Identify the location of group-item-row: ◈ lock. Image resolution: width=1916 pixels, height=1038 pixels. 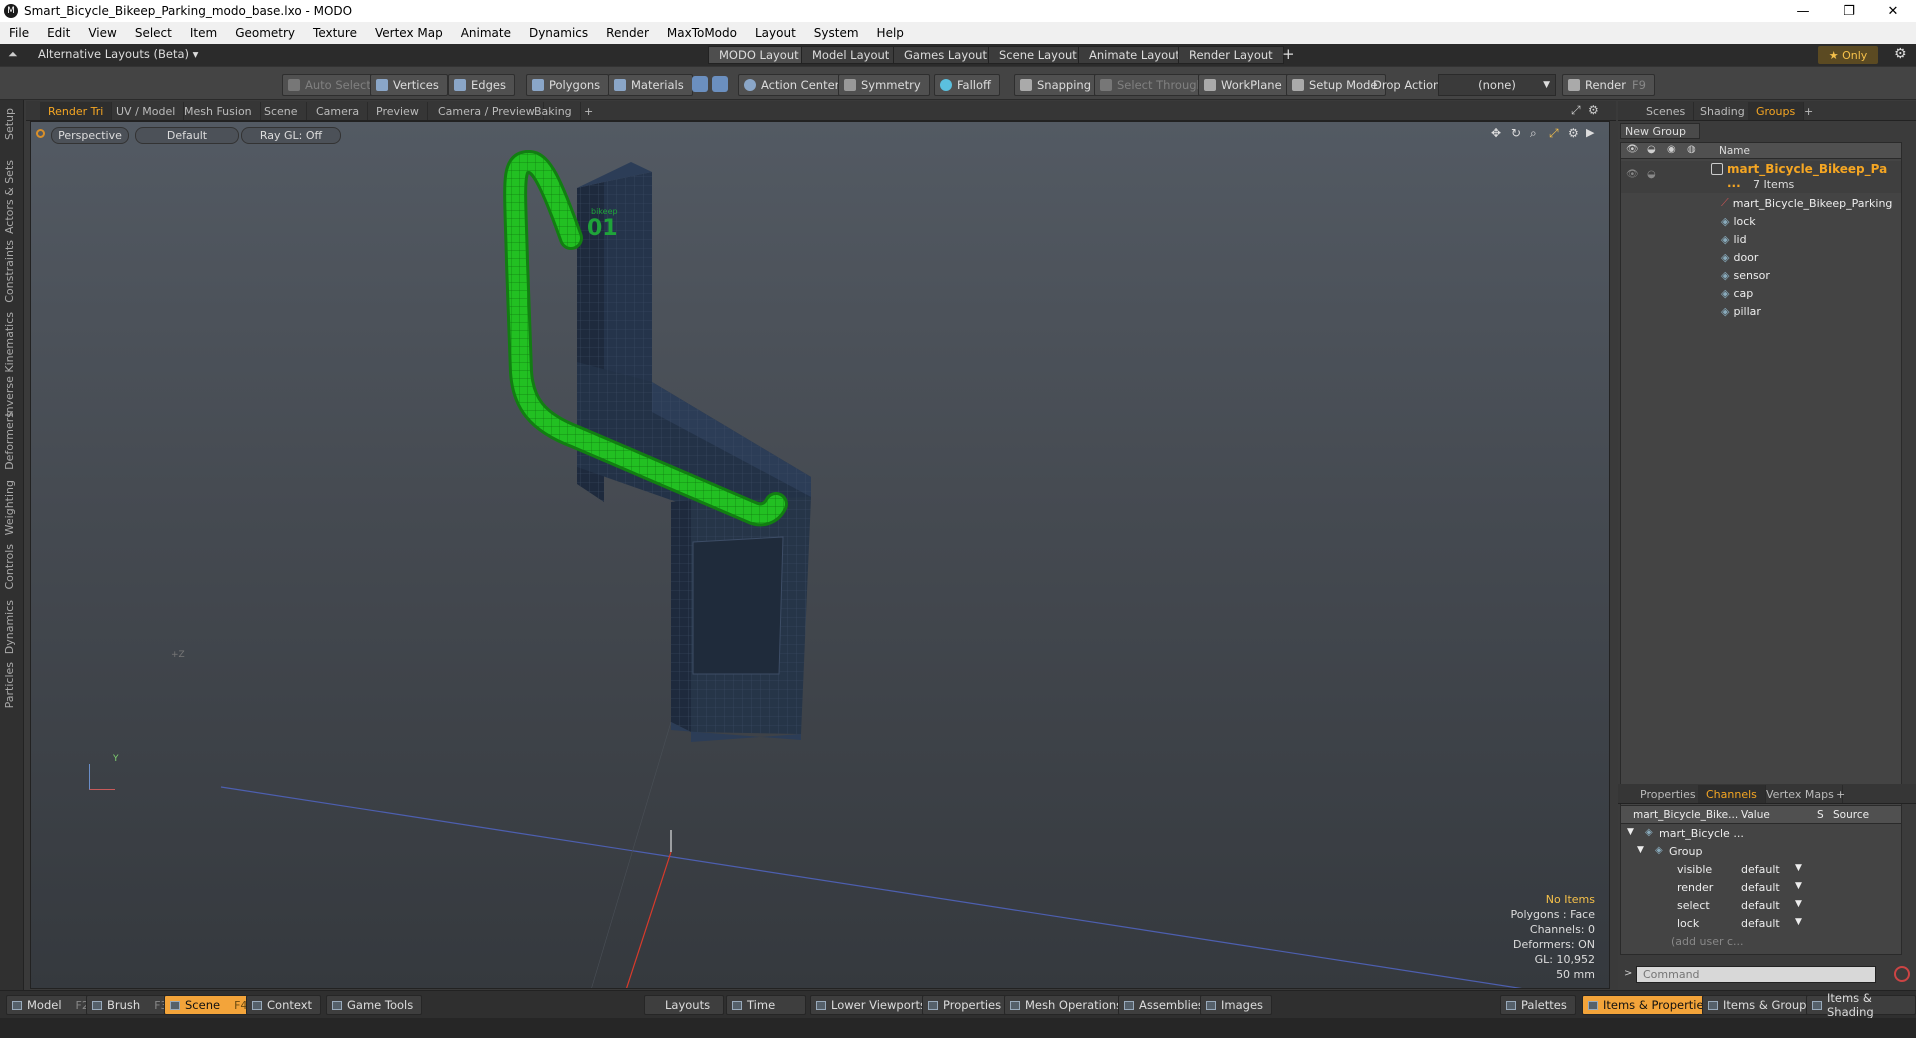
(1738, 221).